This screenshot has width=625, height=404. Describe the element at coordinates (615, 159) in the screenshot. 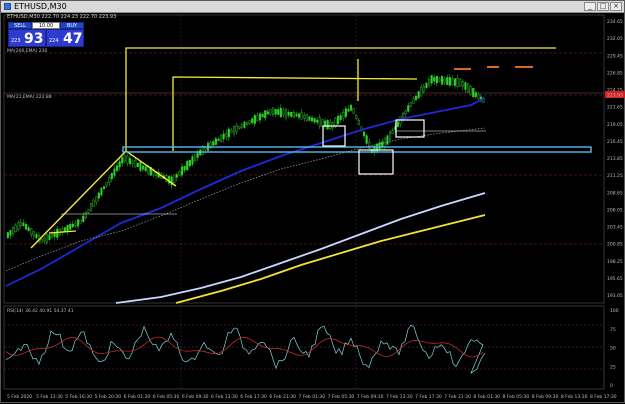

I see `price-axis-label: 213.85` at that location.